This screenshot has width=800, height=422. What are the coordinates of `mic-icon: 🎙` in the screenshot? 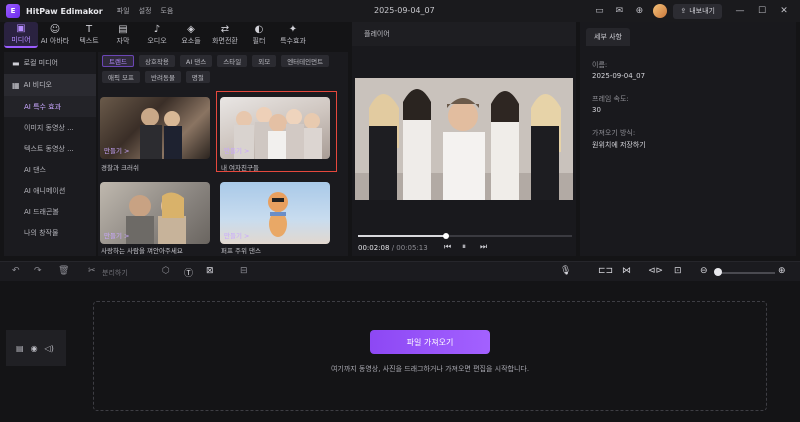 It's located at (565, 271).